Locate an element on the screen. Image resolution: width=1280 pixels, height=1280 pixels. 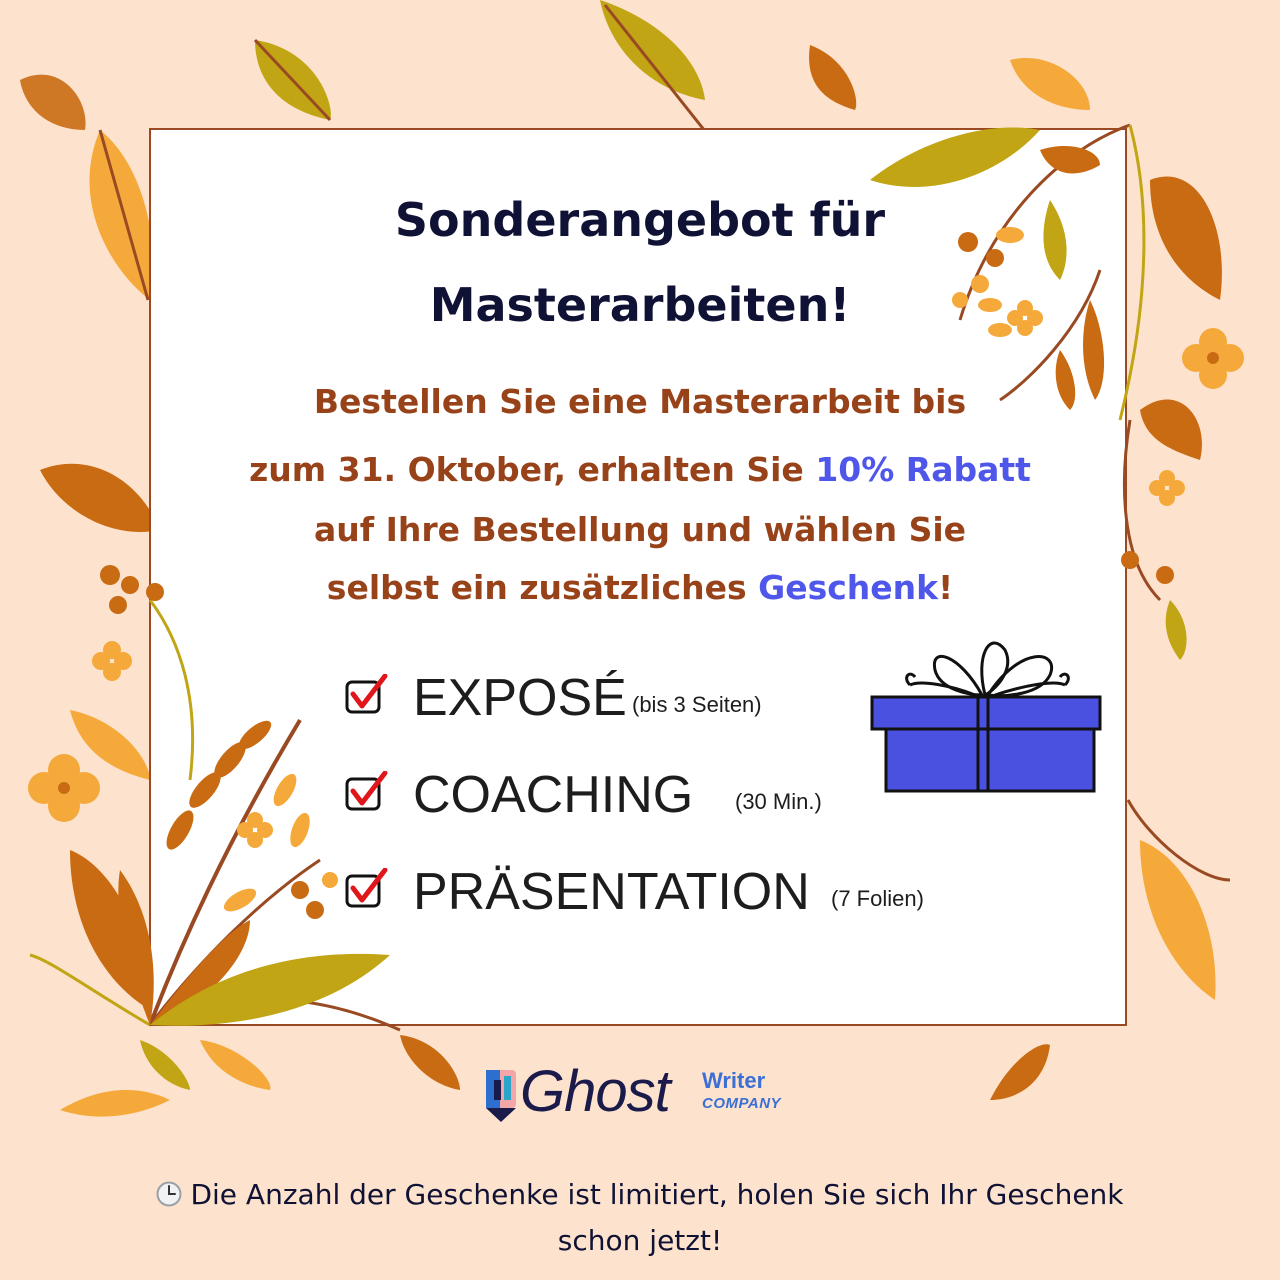
promo-line-4-end: ! is located at coordinates (946, 587).